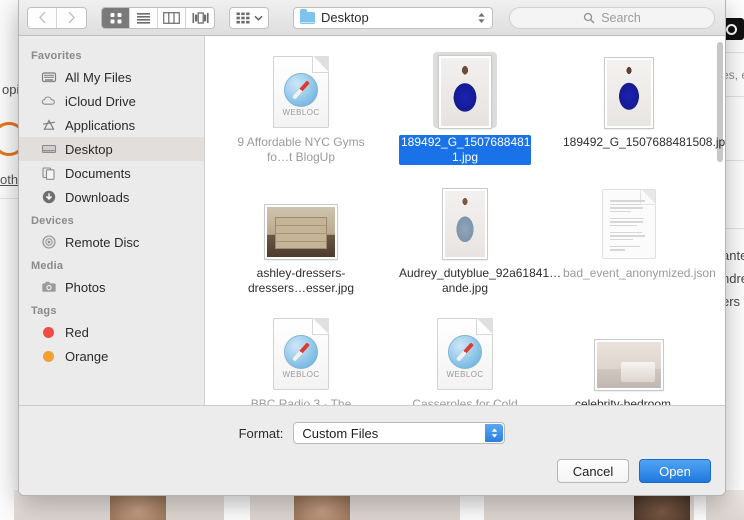 The height and width of the screenshot is (520, 744). I want to click on sidebar-item-downloads: Downloads, so click(111, 197).